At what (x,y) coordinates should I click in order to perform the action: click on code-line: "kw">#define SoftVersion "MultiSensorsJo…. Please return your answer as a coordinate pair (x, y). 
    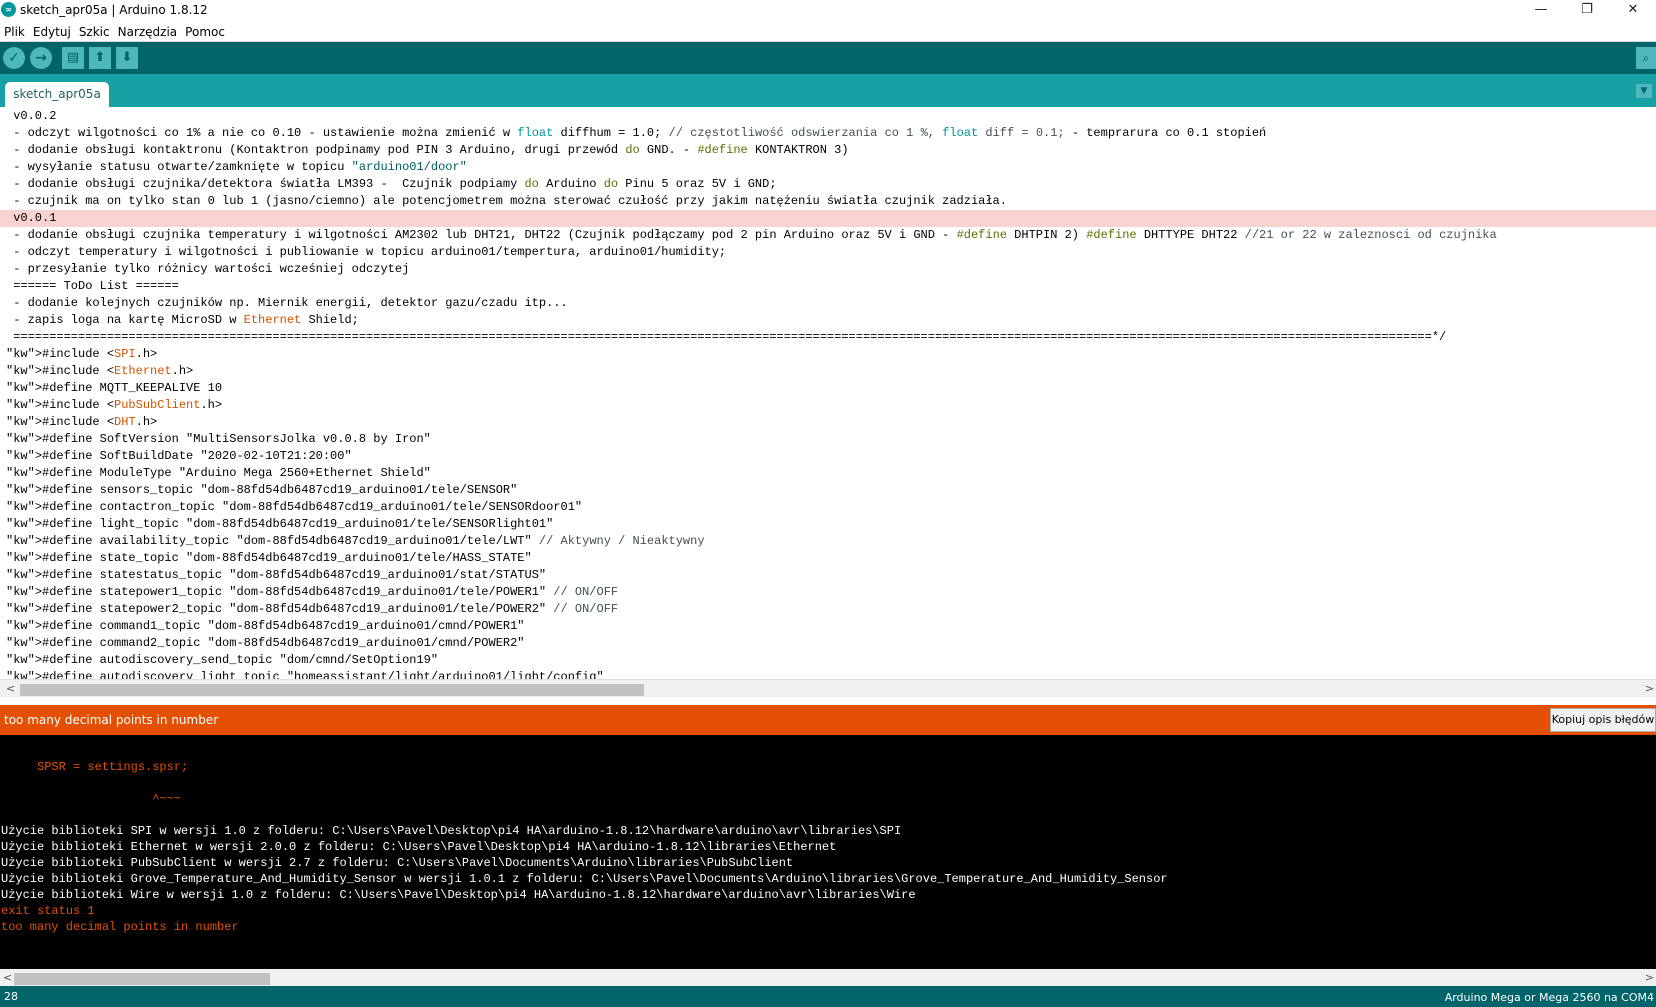
    Looking at the image, I should click on (218, 439).